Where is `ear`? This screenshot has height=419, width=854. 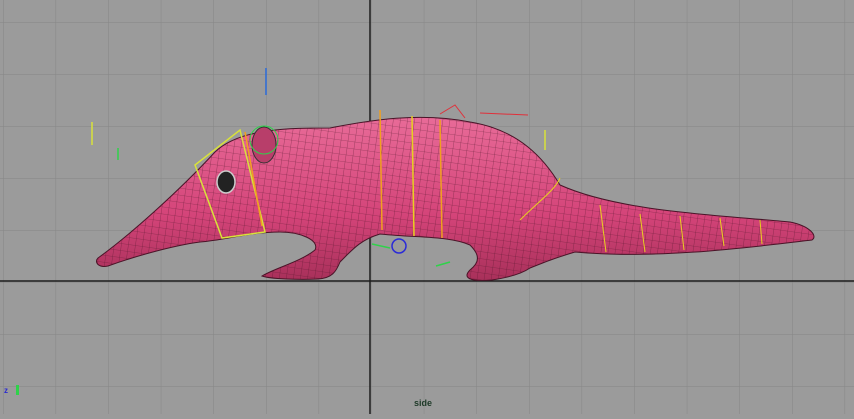 ear is located at coordinates (264, 145).